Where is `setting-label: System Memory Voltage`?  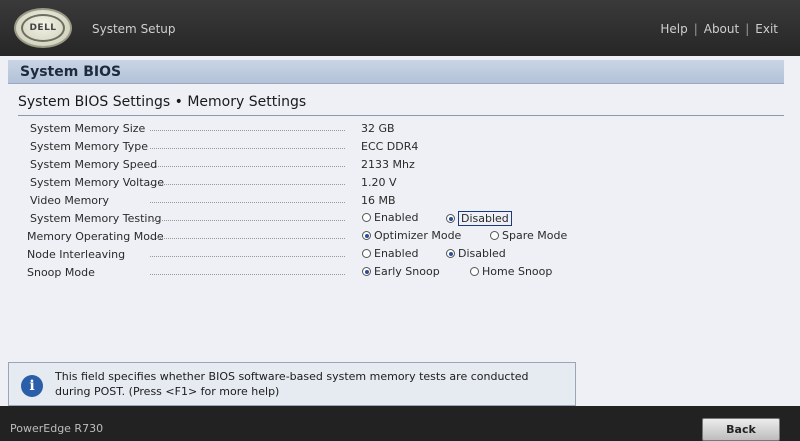 setting-label: System Memory Voltage is located at coordinates (97, 182).